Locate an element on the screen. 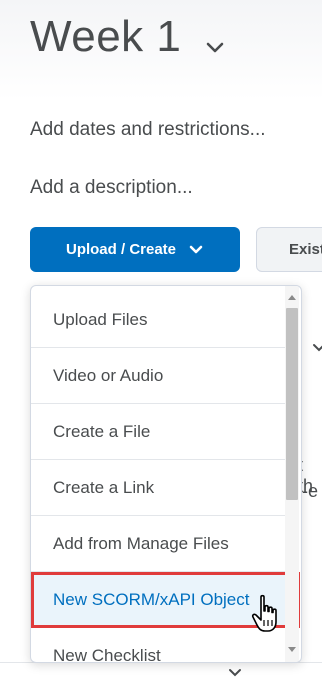 The image size is (322, 681). dropdown-scrollbar is located at coordinates (292, 474).